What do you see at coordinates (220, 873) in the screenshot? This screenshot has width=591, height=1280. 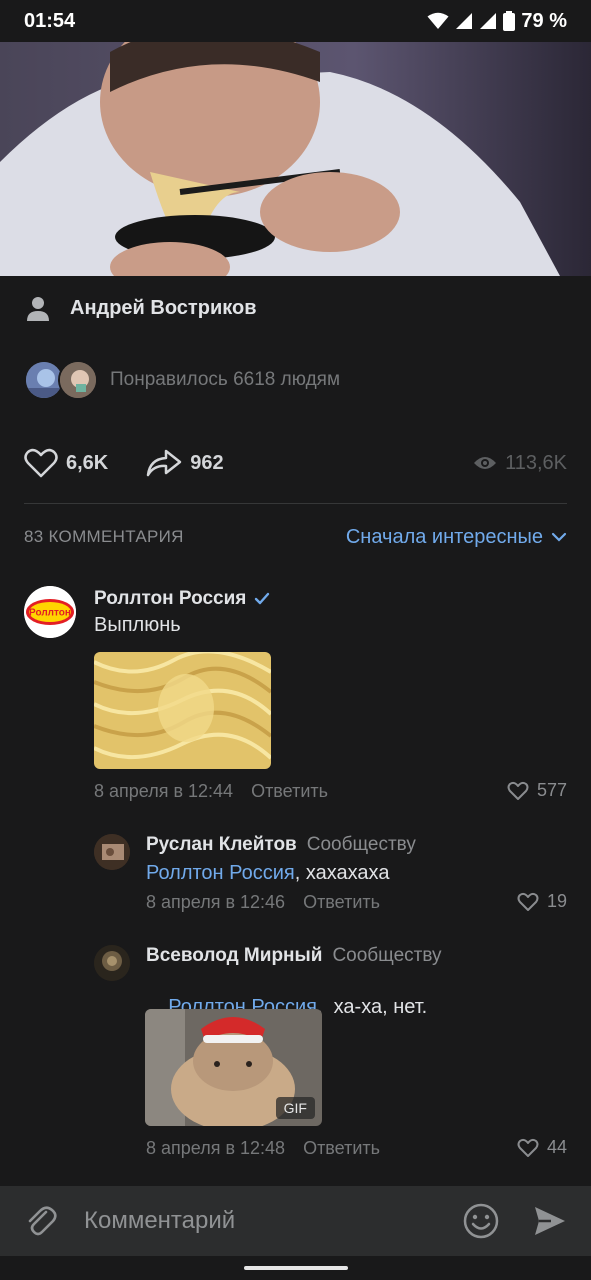 I see `comment-mention: Роллтон Россия` at bounding box center [220, 873].